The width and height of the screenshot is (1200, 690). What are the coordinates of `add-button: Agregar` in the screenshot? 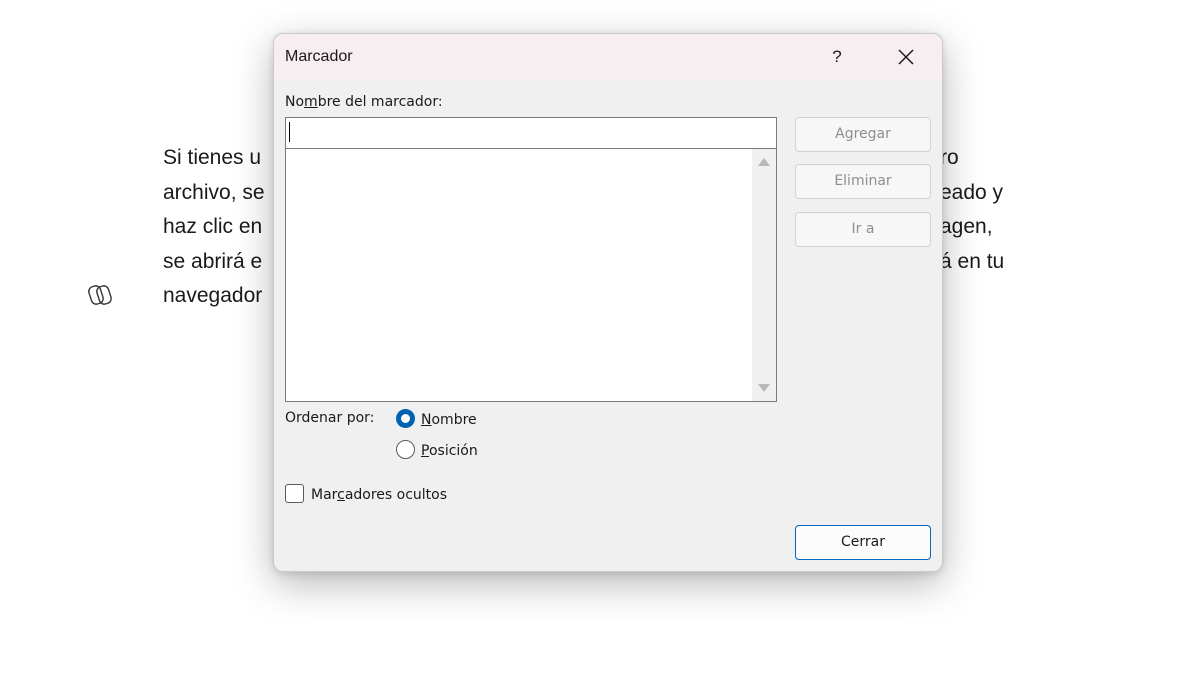 It's located at (863, 134).